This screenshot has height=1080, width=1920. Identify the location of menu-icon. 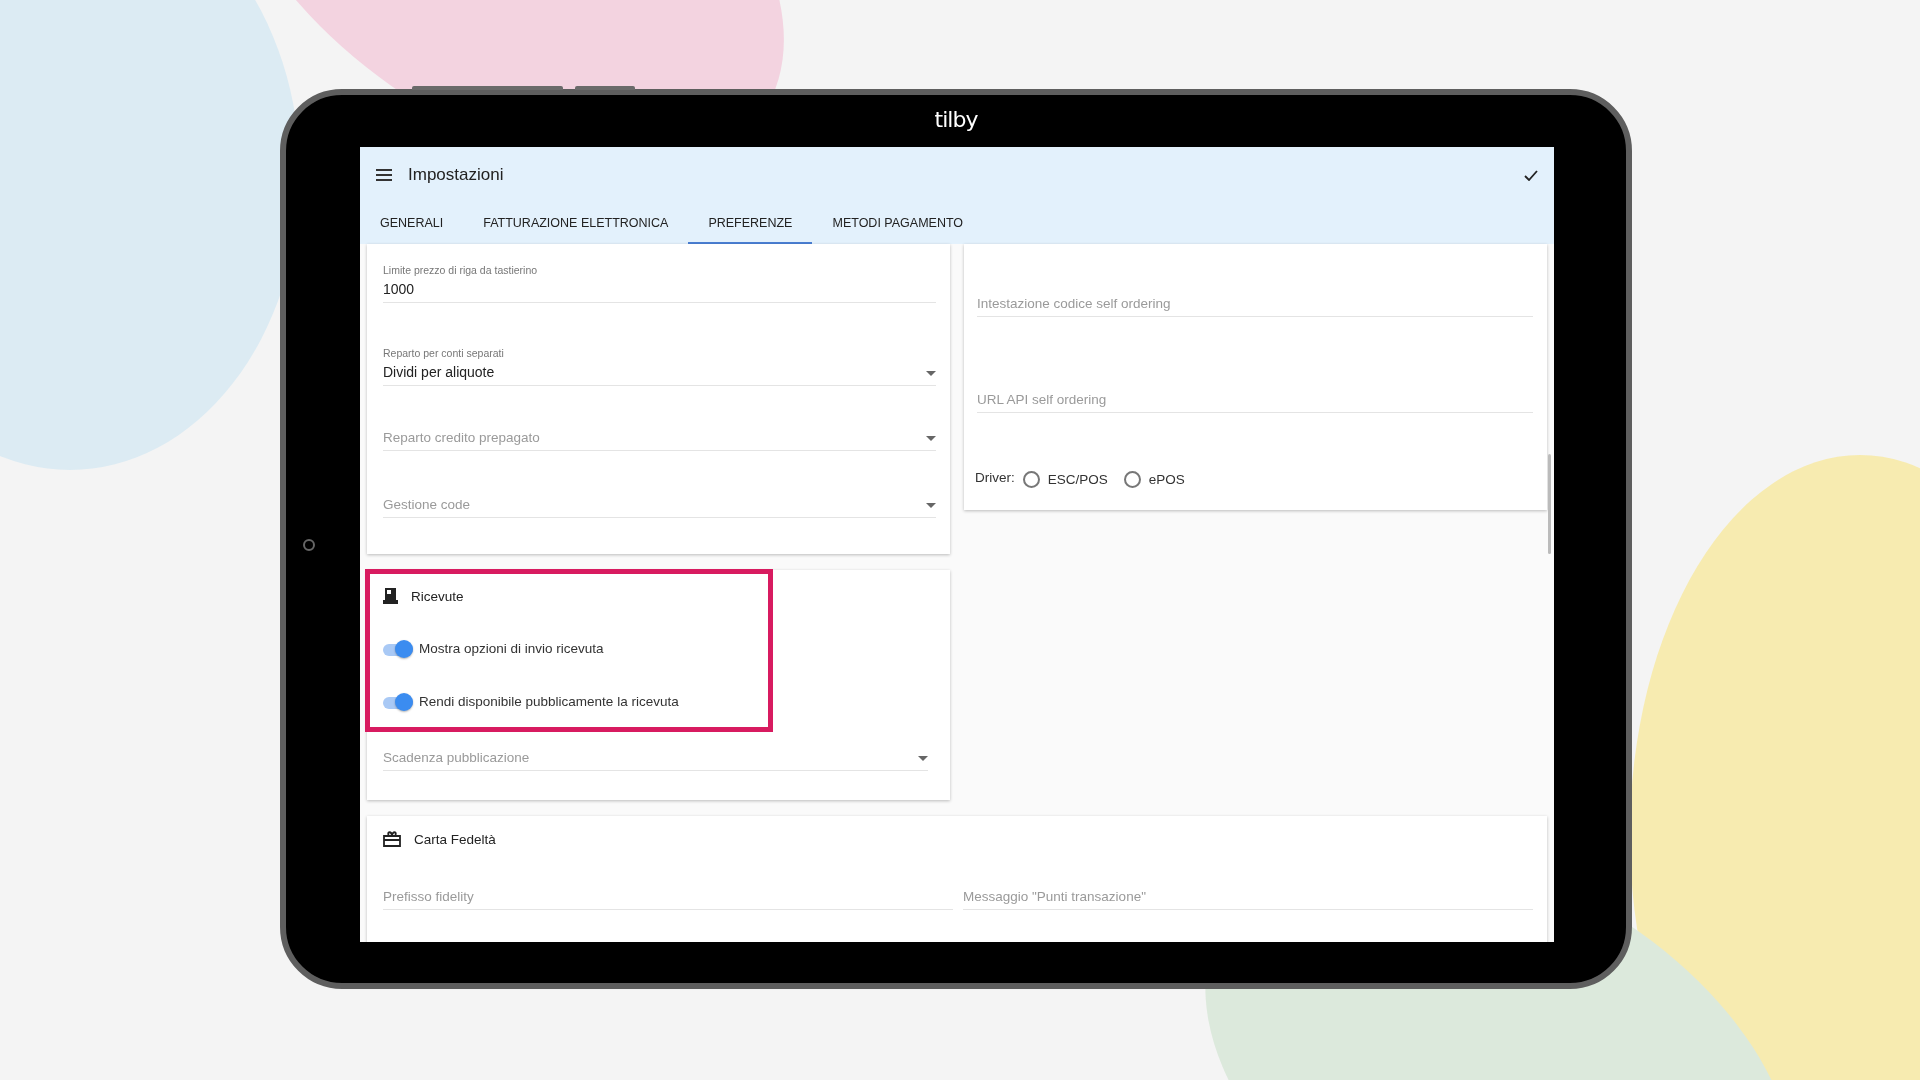
(384, 175).